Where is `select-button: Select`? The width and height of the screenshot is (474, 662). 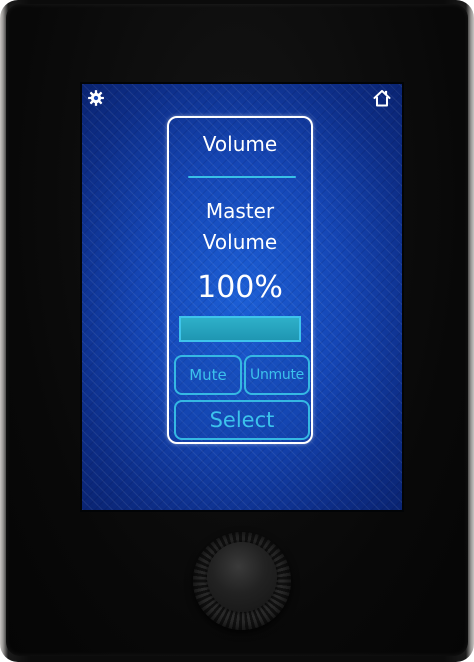
select-button: Select is located at coordinates (242, 420).